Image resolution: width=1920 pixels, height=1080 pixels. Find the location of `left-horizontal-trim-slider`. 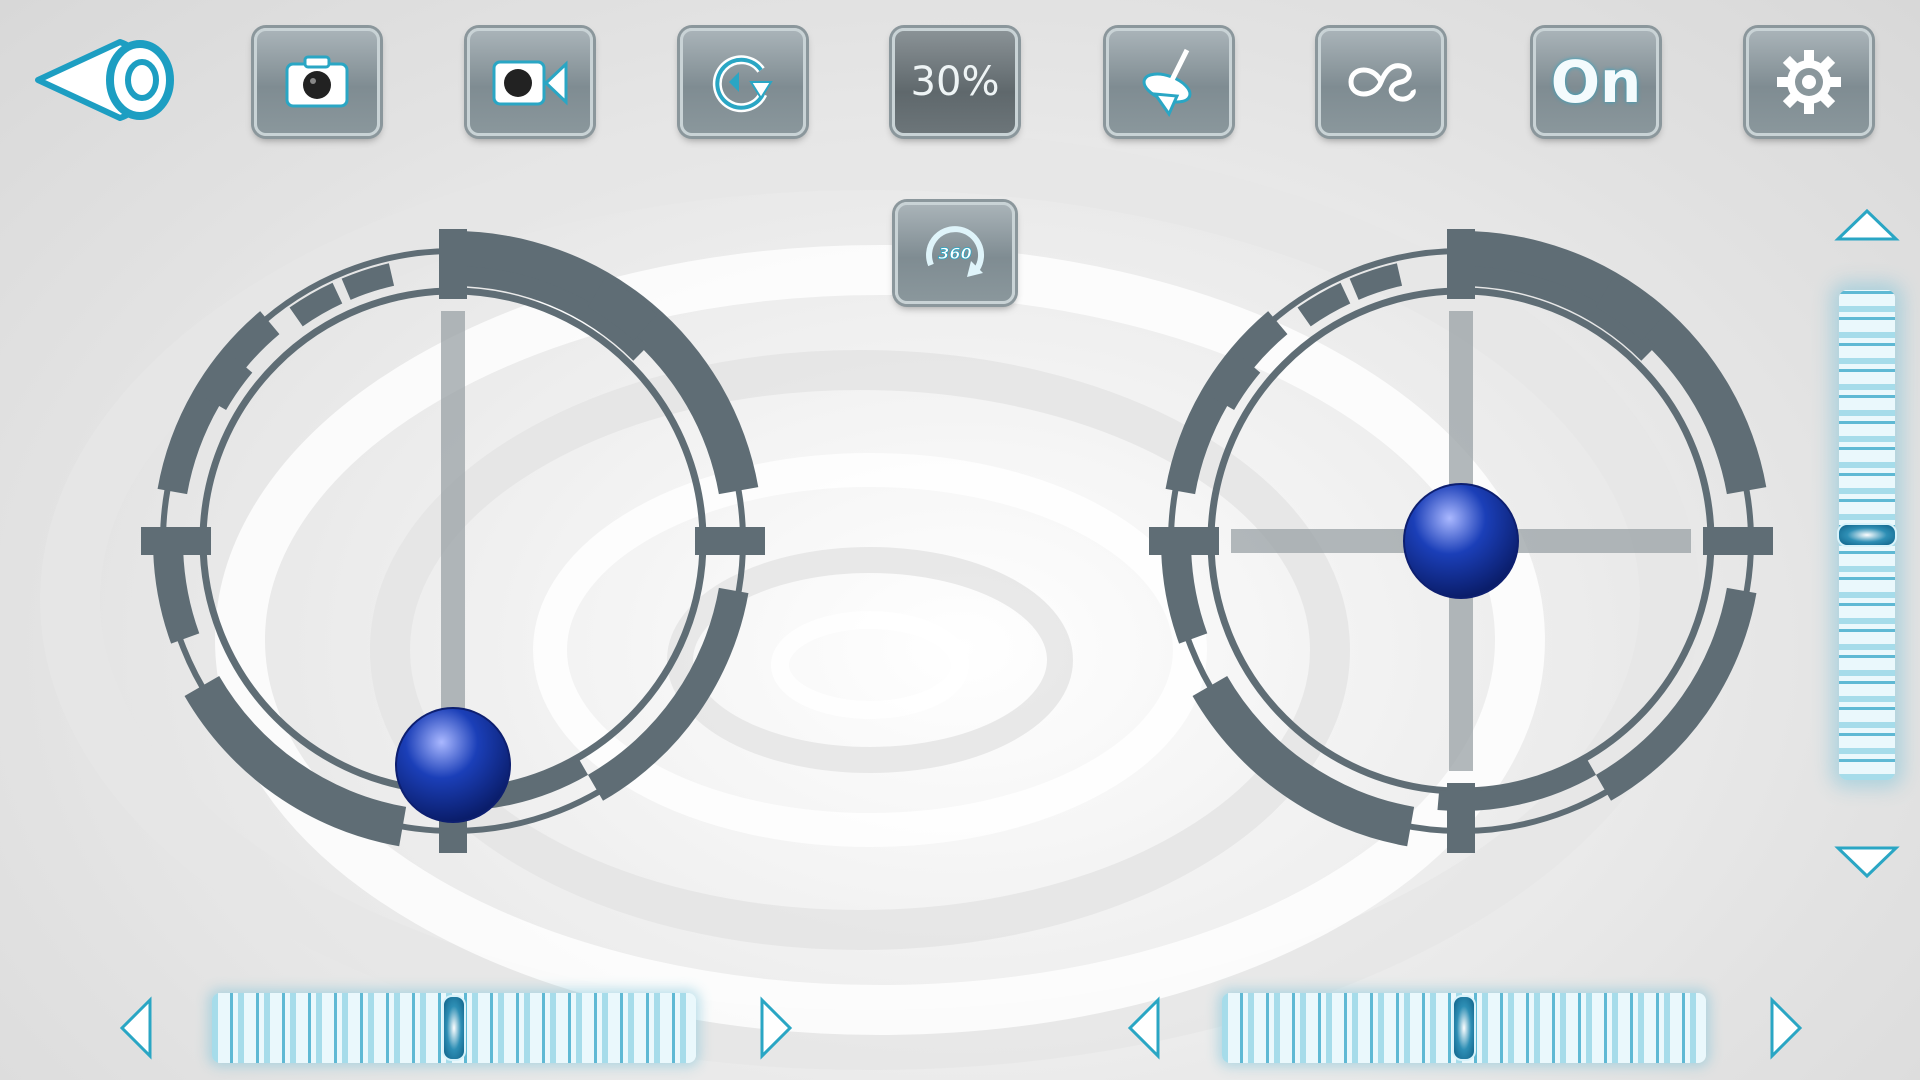

left-horizontal-trim-slider is located at coordinates (454, 1028).